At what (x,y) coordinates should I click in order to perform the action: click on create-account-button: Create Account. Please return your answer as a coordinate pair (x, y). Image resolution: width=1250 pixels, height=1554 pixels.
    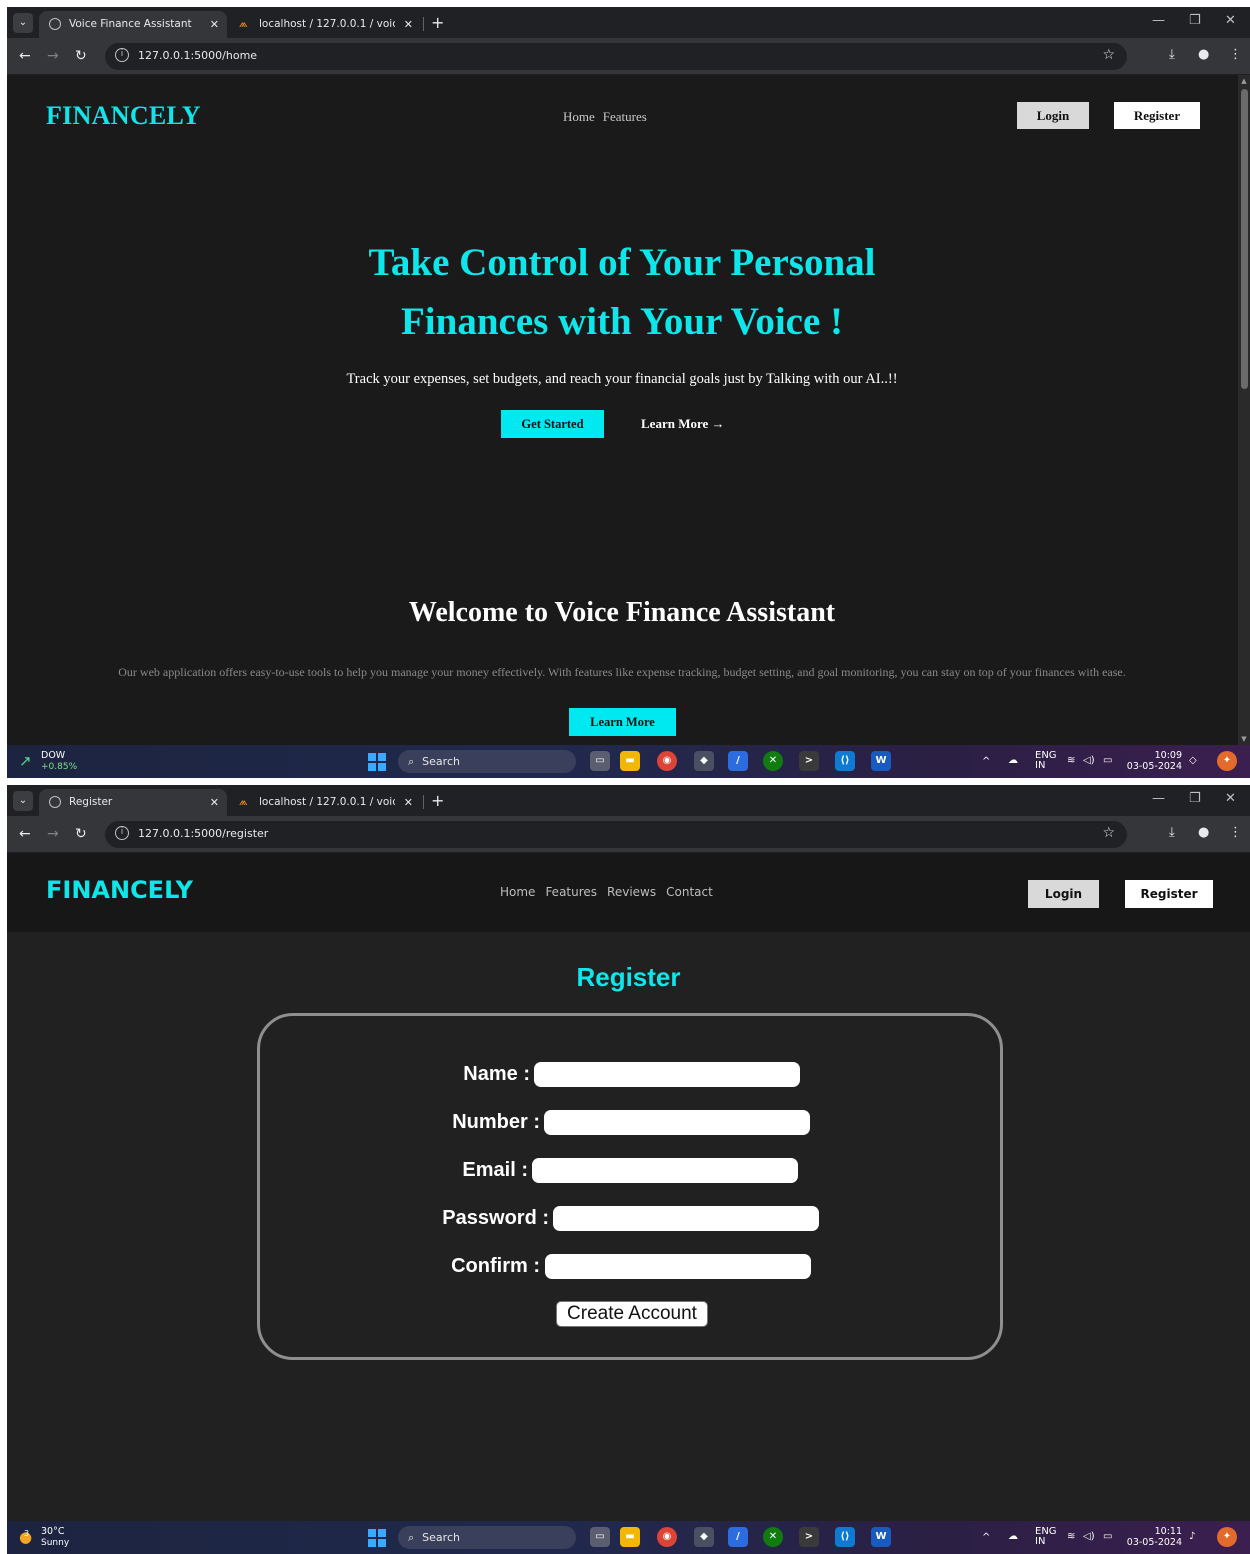
    Looking at the image, I should click on (632, 1314).